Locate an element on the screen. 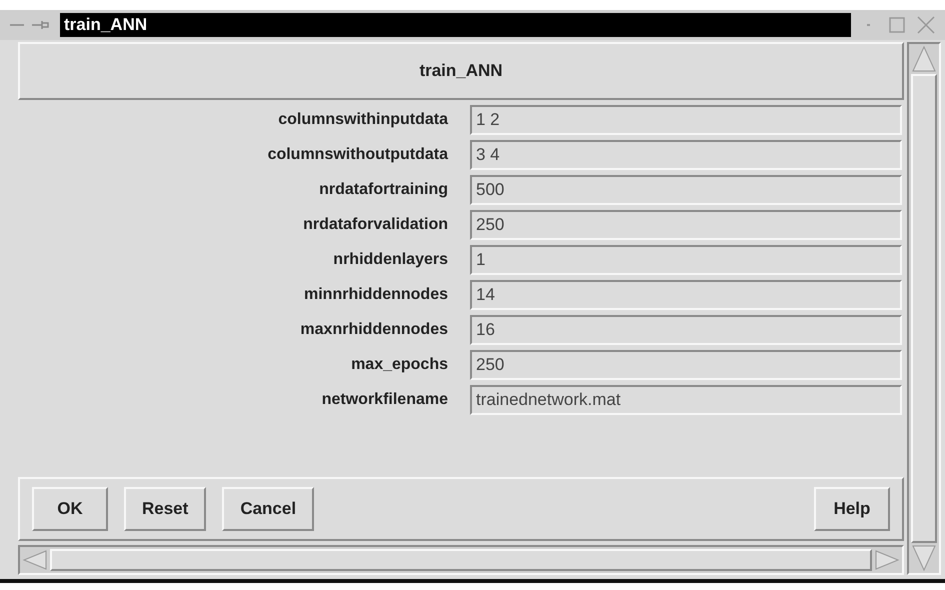  input-field: 500 is located at coordinates (686, 190).